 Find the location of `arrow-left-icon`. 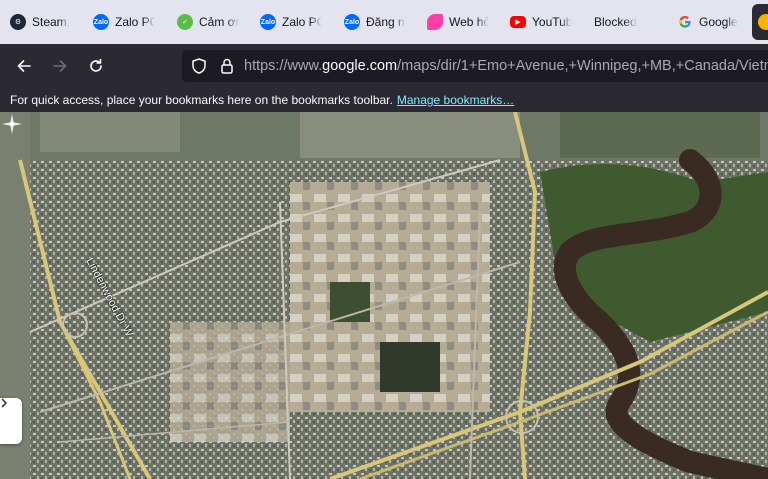

arrow-left-icon is located at coordinates (24, 66).